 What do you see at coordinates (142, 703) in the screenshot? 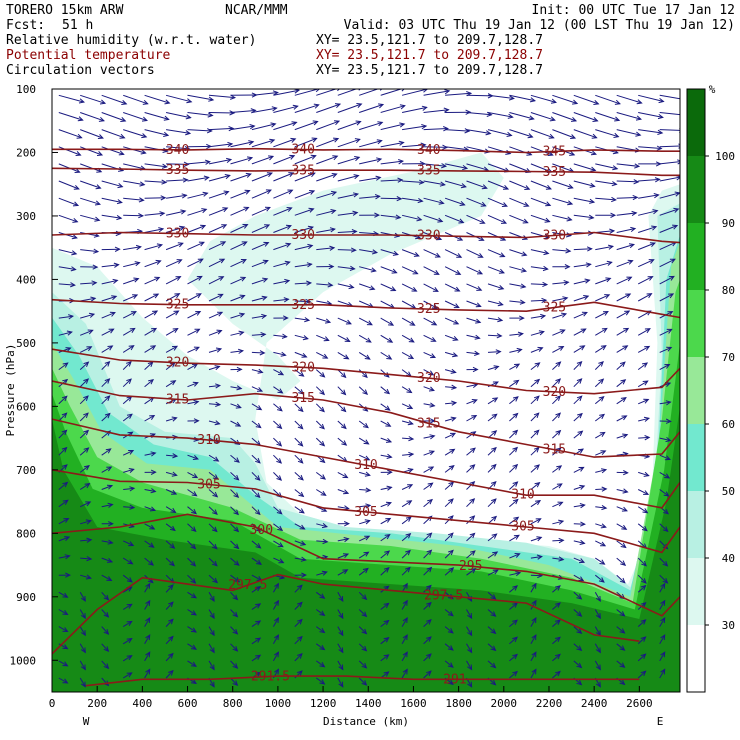
I see `x-tick-label: 400` at bounding box center [142, 703].